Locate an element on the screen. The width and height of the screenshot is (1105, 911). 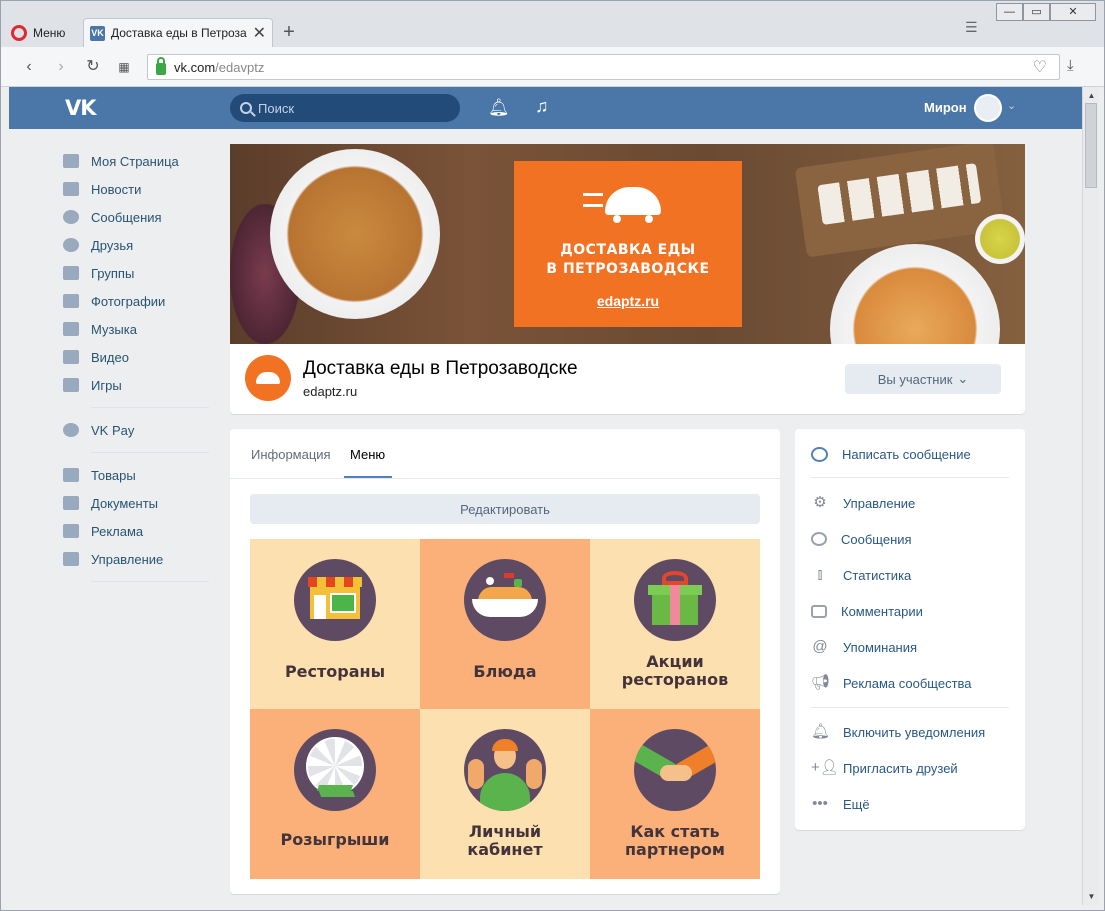
notifications-action: 🔔︎ Включить уведомления is located at coordinates (898, 732).